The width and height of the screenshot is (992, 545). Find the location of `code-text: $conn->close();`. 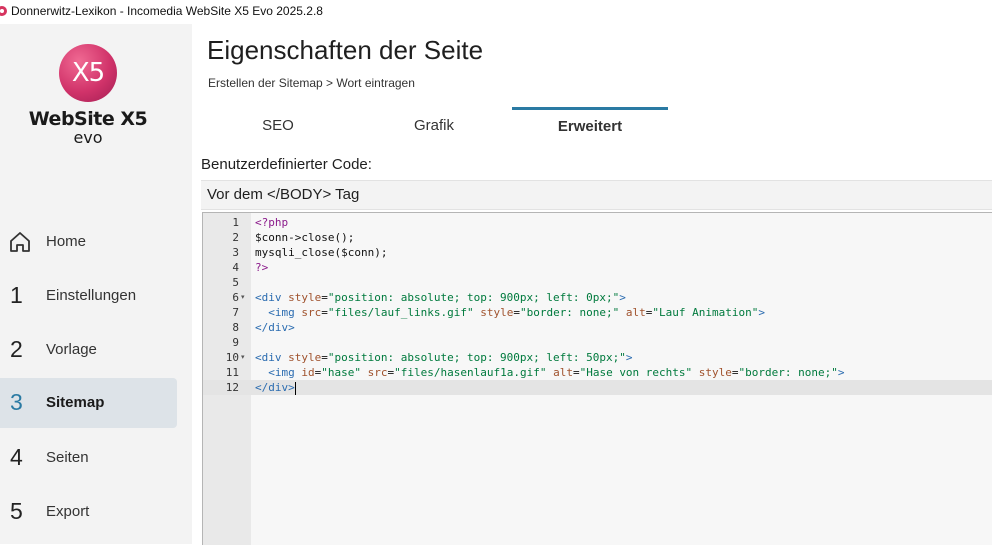

code-text: $conn->close(); is located at coordinates (305, 237).